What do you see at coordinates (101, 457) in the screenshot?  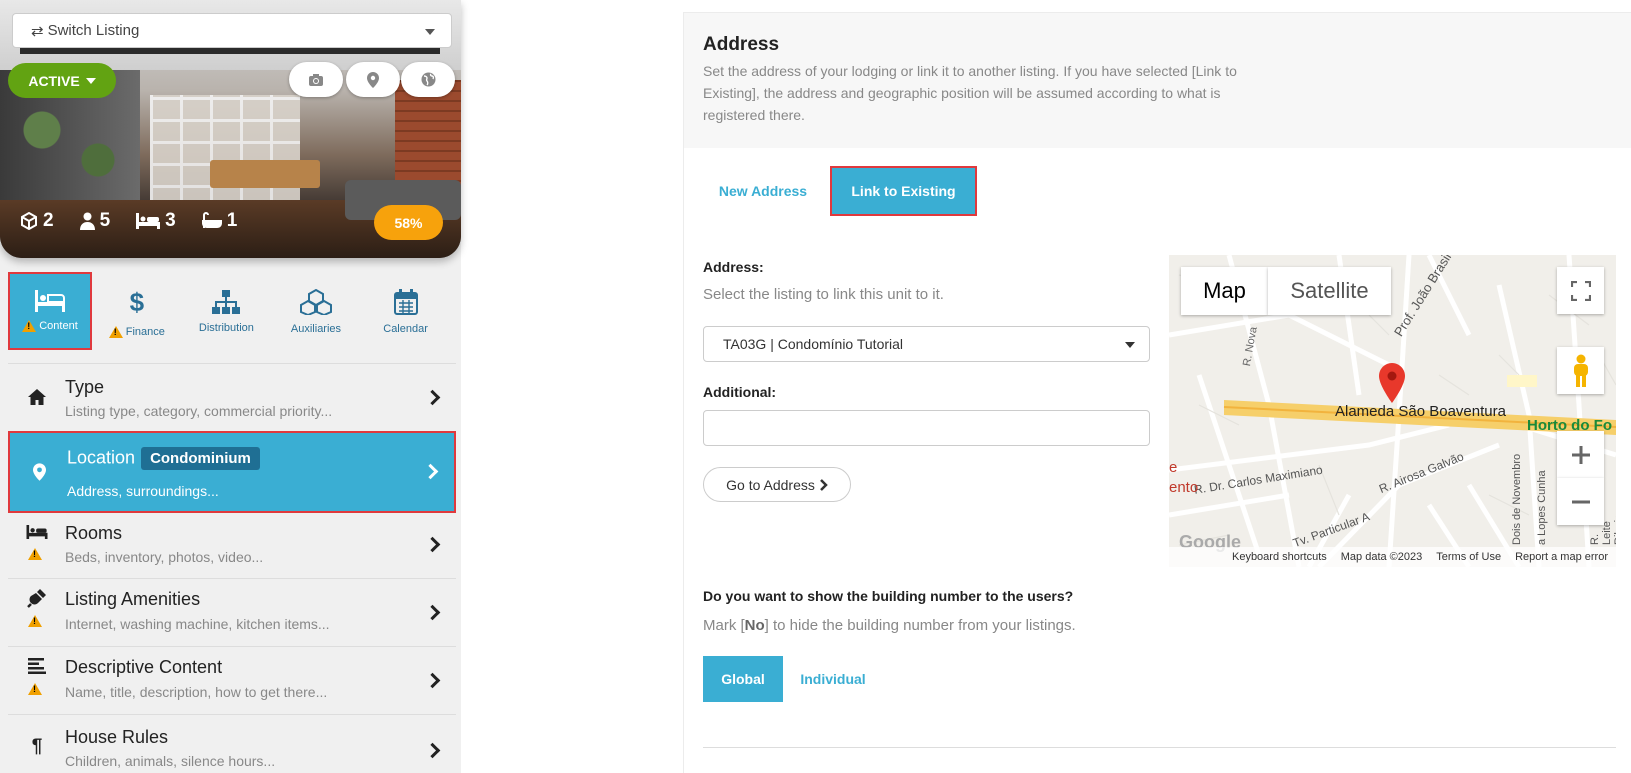 I see `location-title: Location` at bounding box center [101, 457].